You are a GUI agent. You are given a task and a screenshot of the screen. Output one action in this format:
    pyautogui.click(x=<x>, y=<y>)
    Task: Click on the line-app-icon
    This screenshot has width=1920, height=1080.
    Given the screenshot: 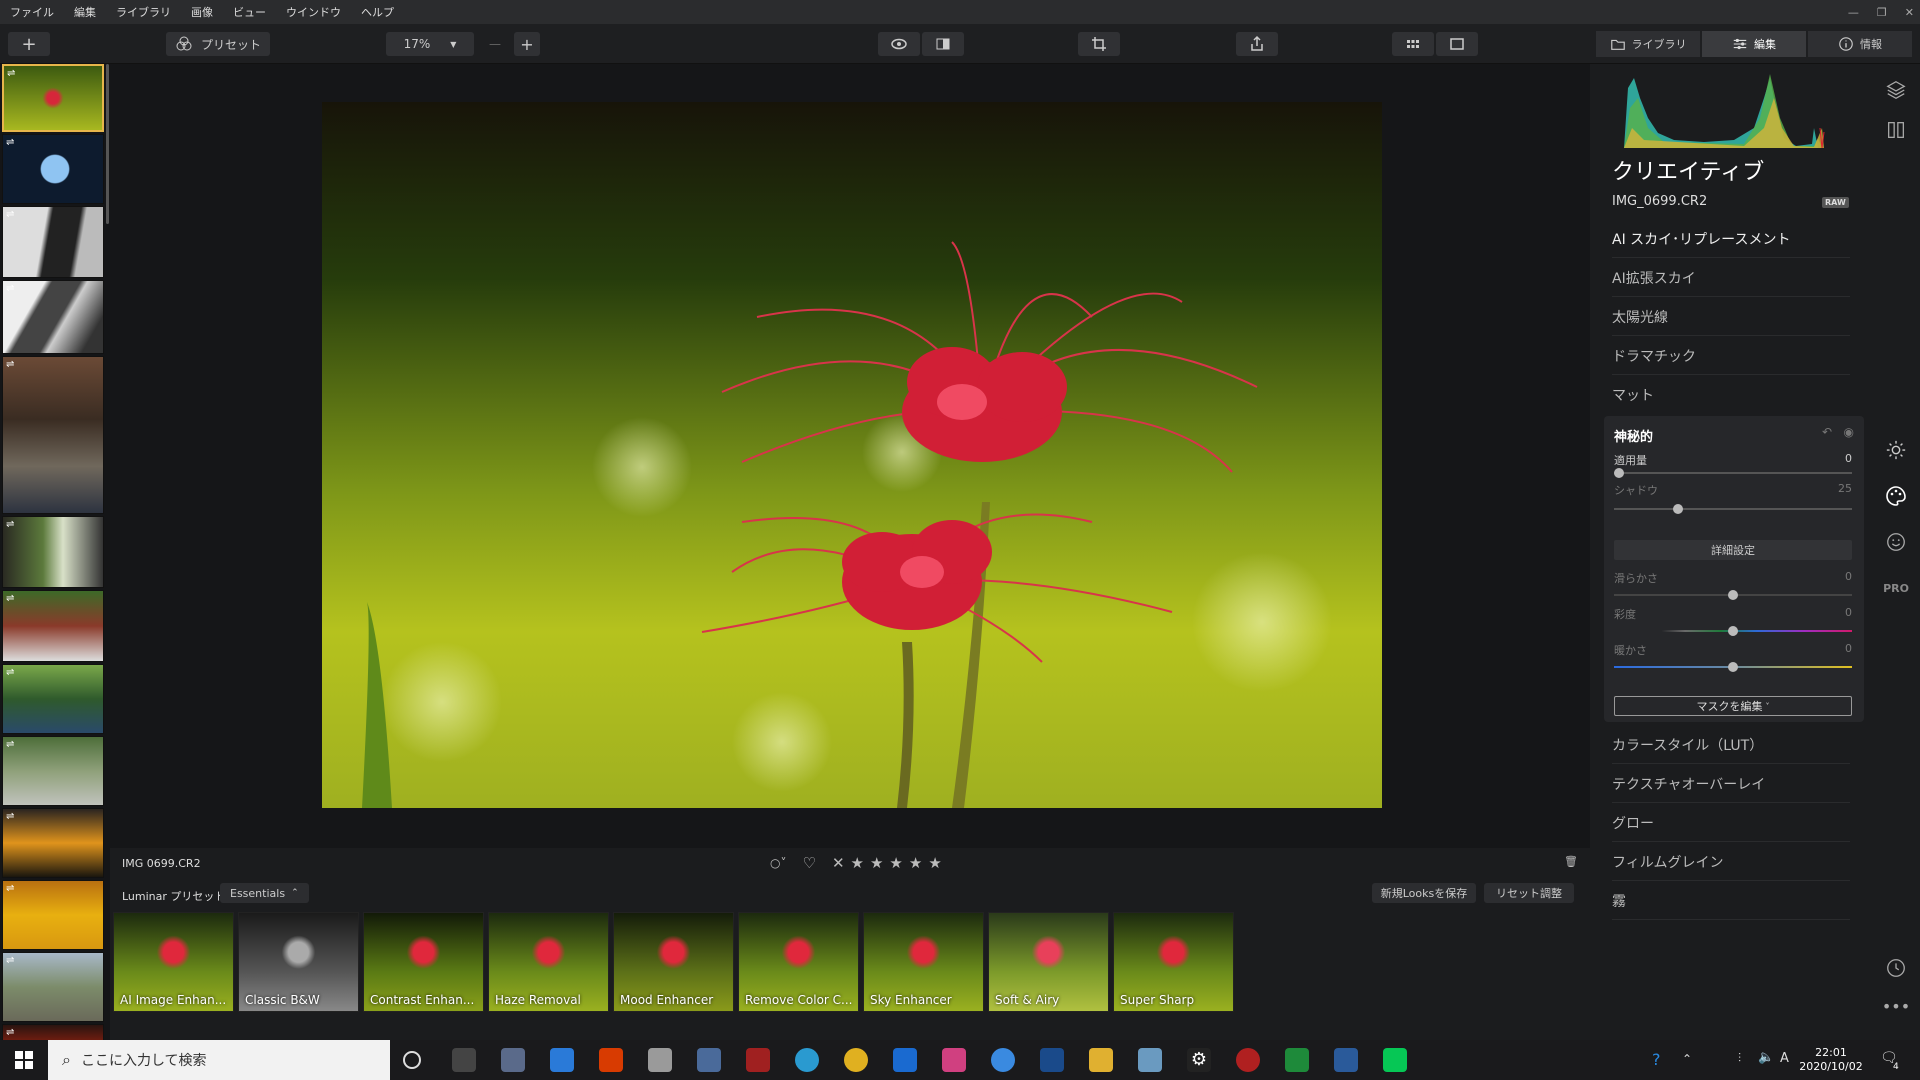 What is the action you would take?
    pyautogui.click(x=1395, y=1060)
    